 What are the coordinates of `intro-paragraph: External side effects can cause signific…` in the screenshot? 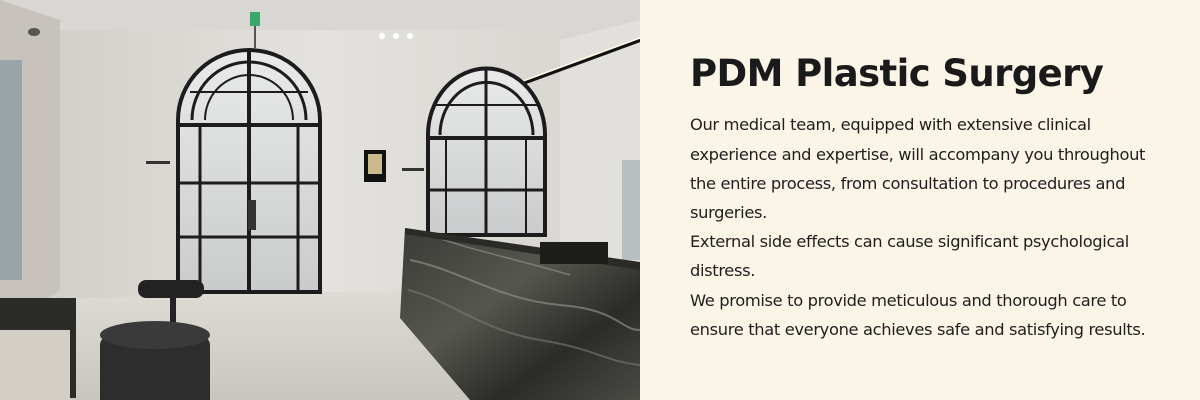 It's located at (909, 256).